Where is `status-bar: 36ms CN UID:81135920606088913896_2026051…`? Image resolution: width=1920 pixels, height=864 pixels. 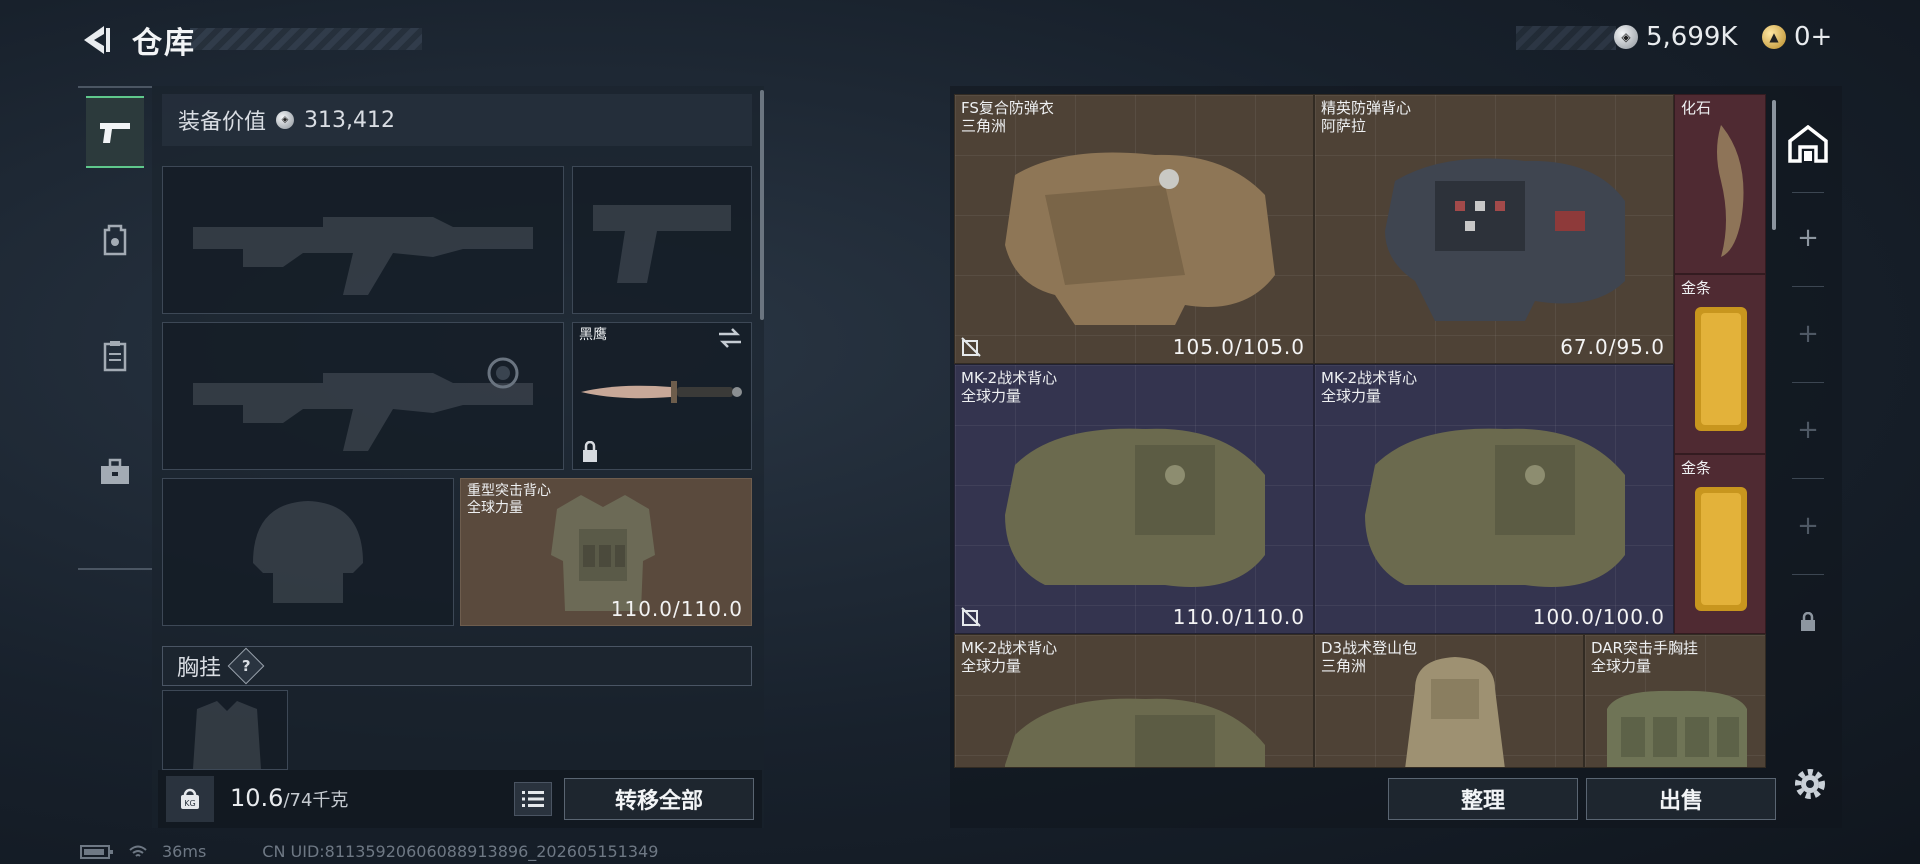
status-bar: 36ms CN UID:81135920606088913896_2026051… is located at coordinates (369, 851).